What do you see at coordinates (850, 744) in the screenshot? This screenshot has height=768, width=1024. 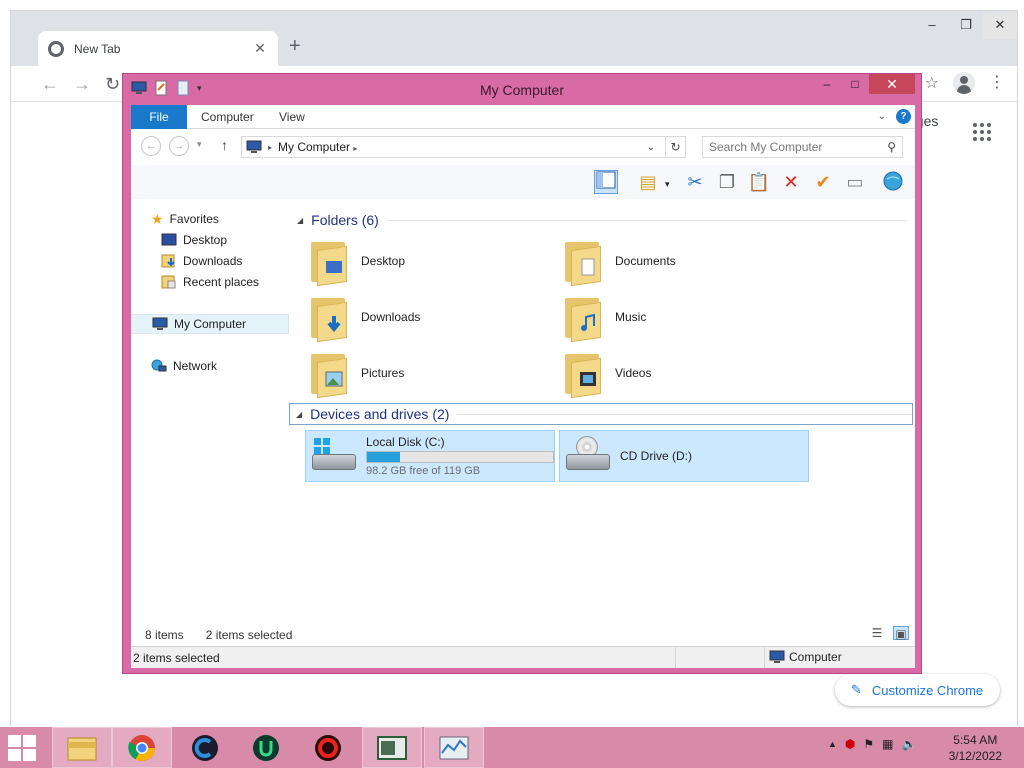 I see `security-icon: ⬢` at bounding box center [850, 744].